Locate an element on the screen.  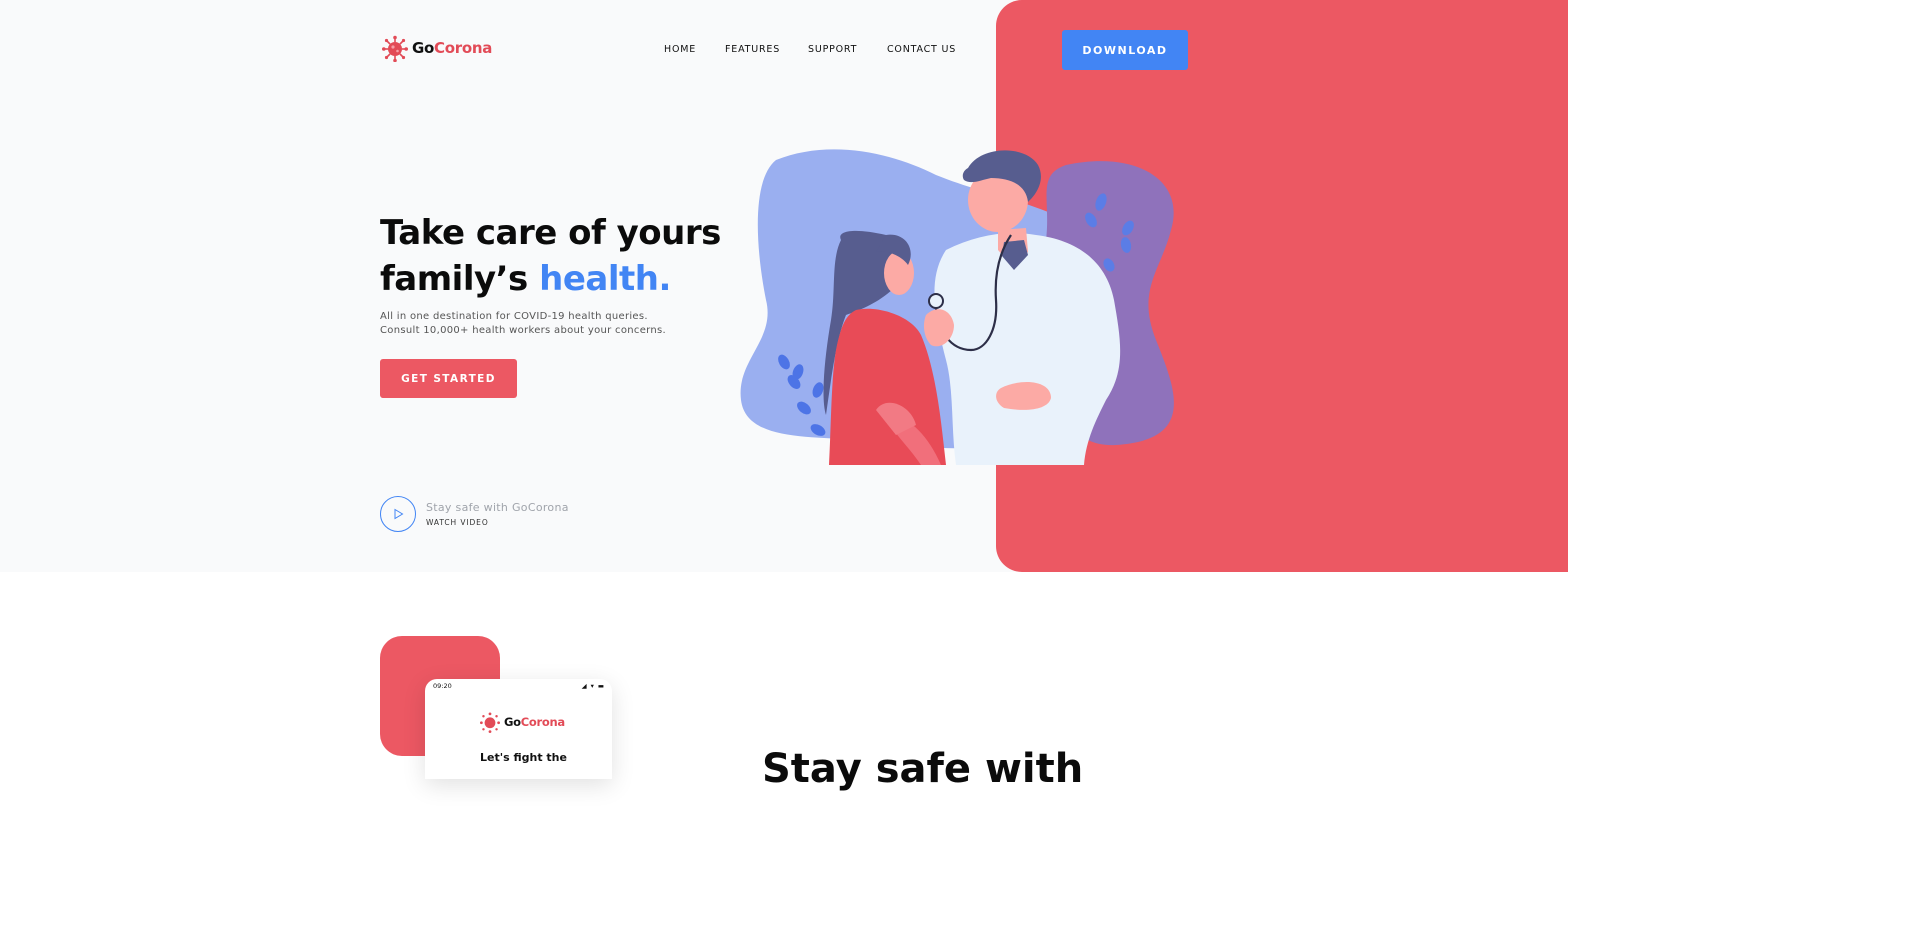
phone-brand-logo: GoCorona is located at coordinates (522, 722).